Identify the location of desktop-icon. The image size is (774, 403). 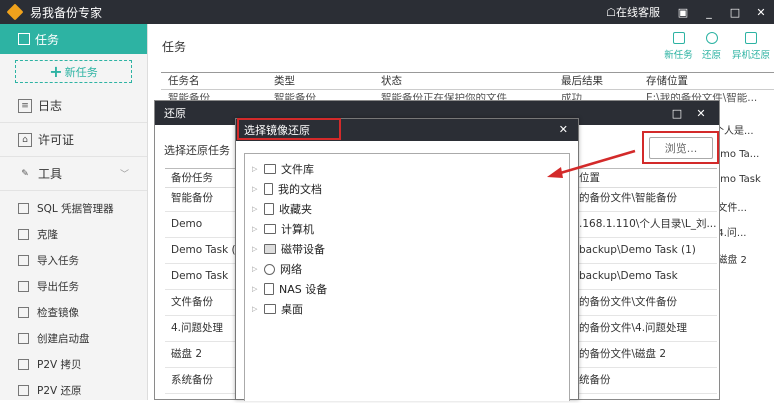
(270, 309).